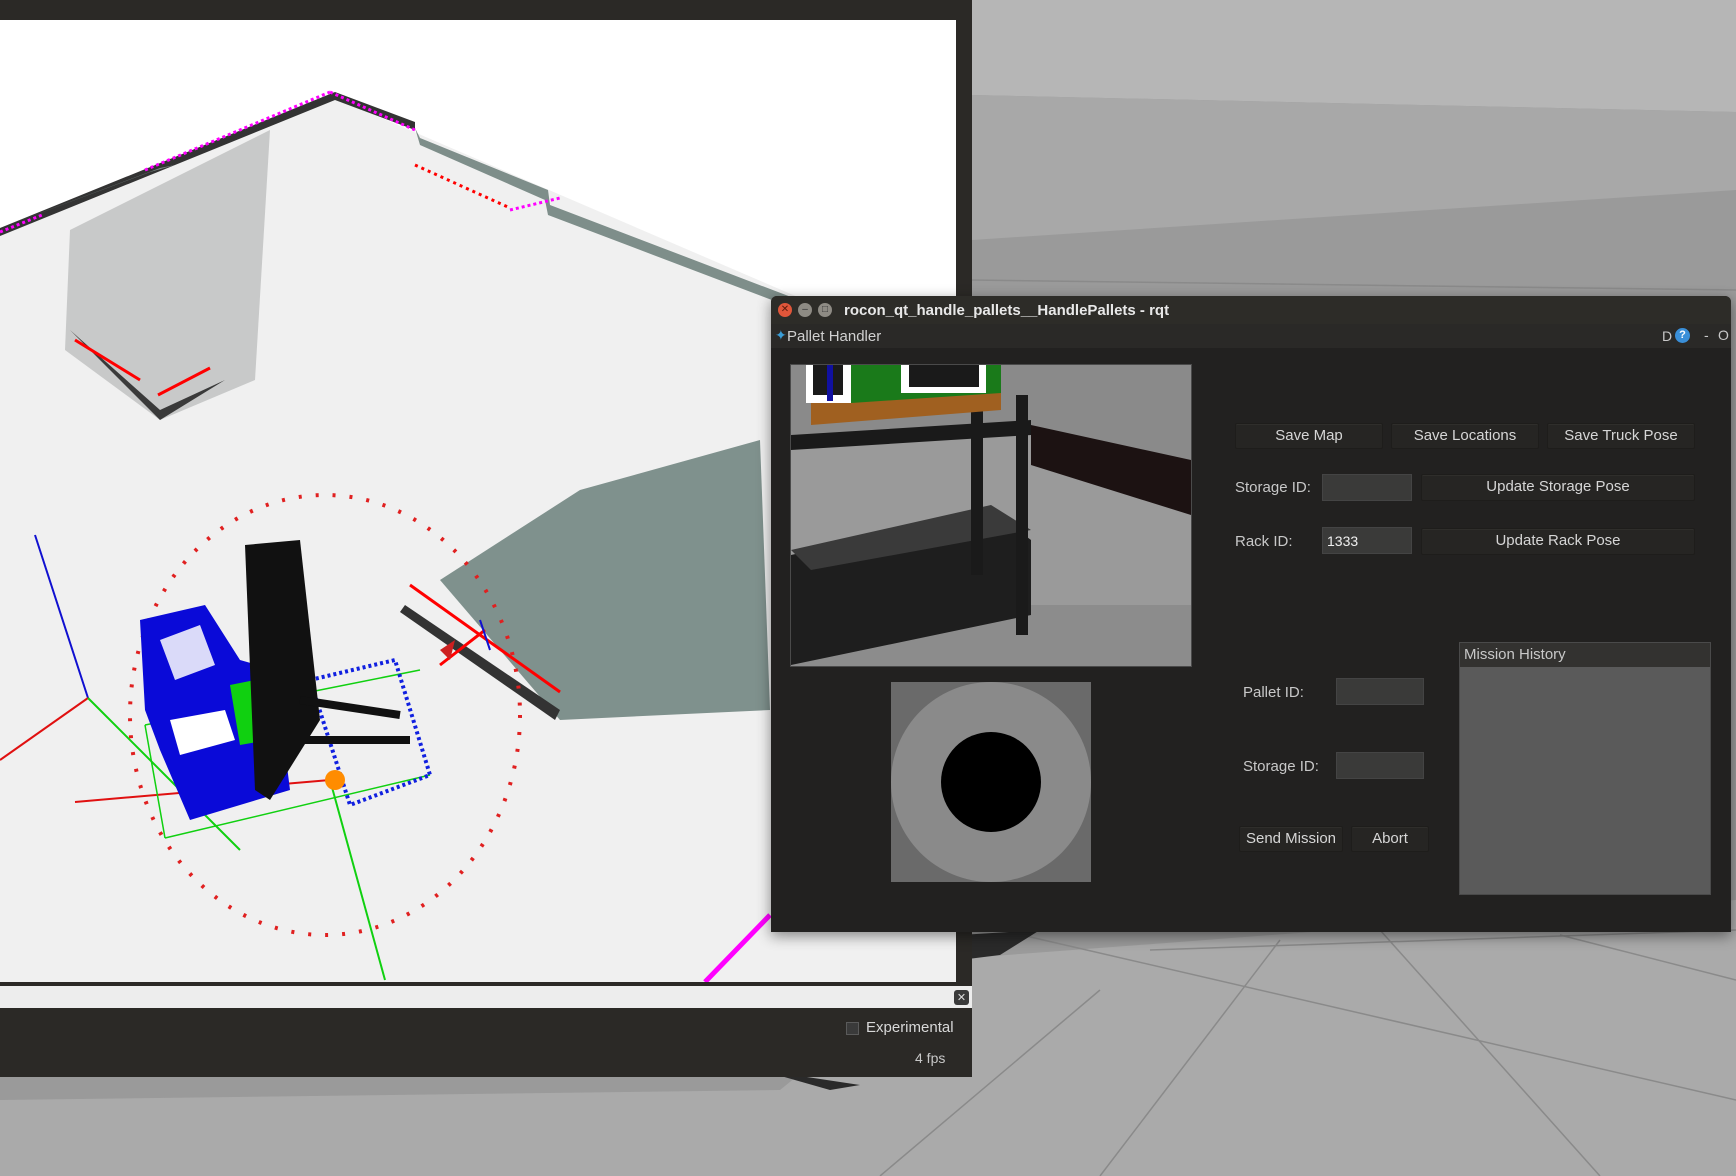  I want to click on storage-id-label: Storage ID:, so click(1273, 487).